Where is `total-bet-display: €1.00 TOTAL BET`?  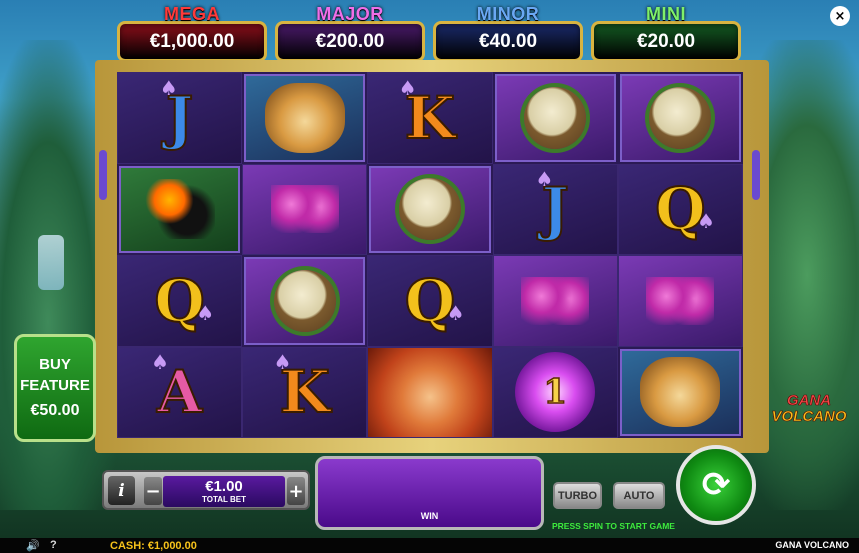
total-bet-display: €1.00 TOTAL BET is located at coordinates (224, 491).